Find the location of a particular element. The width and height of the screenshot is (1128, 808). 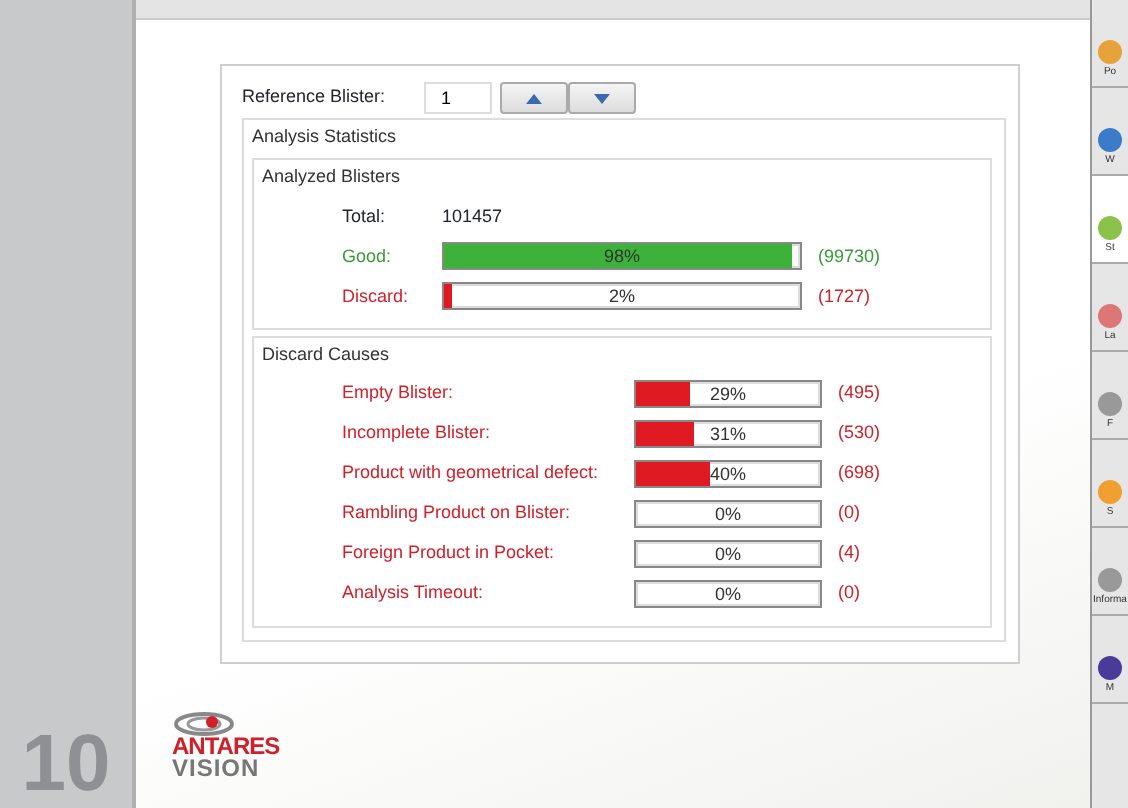

total-value: 101457 is located at coordinates (472, 216).